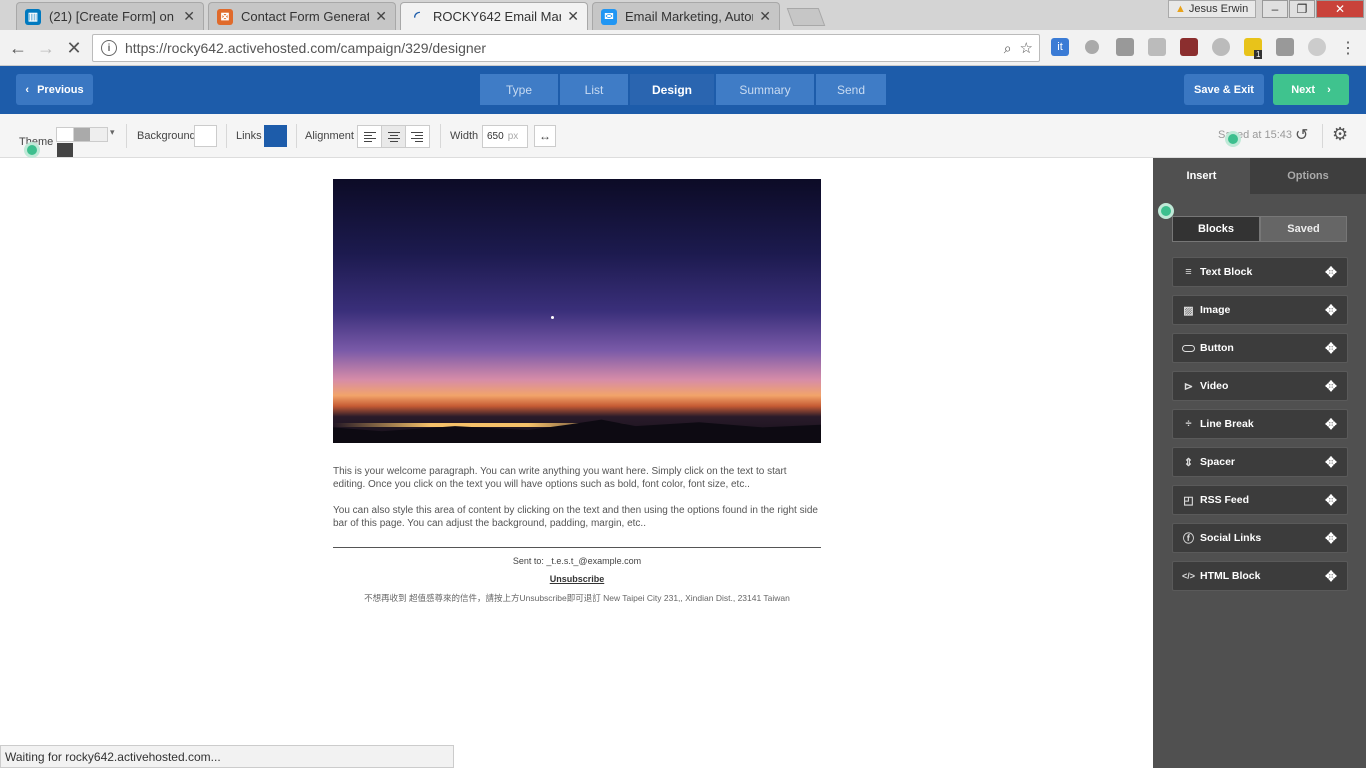 This screenshot has height=768, width=1366. What do you see at coordinates (577, 311) in the screenshot?
I see `hero-image` at bounding box center [577, 311].